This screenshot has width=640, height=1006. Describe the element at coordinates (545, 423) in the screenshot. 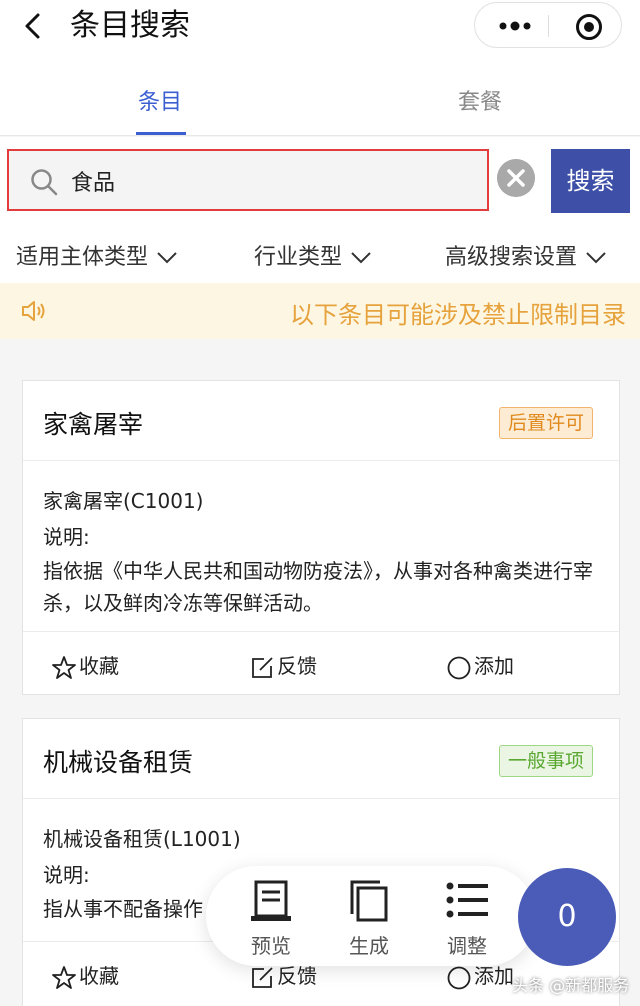

I see `status-badge: 后置许可` at that location.